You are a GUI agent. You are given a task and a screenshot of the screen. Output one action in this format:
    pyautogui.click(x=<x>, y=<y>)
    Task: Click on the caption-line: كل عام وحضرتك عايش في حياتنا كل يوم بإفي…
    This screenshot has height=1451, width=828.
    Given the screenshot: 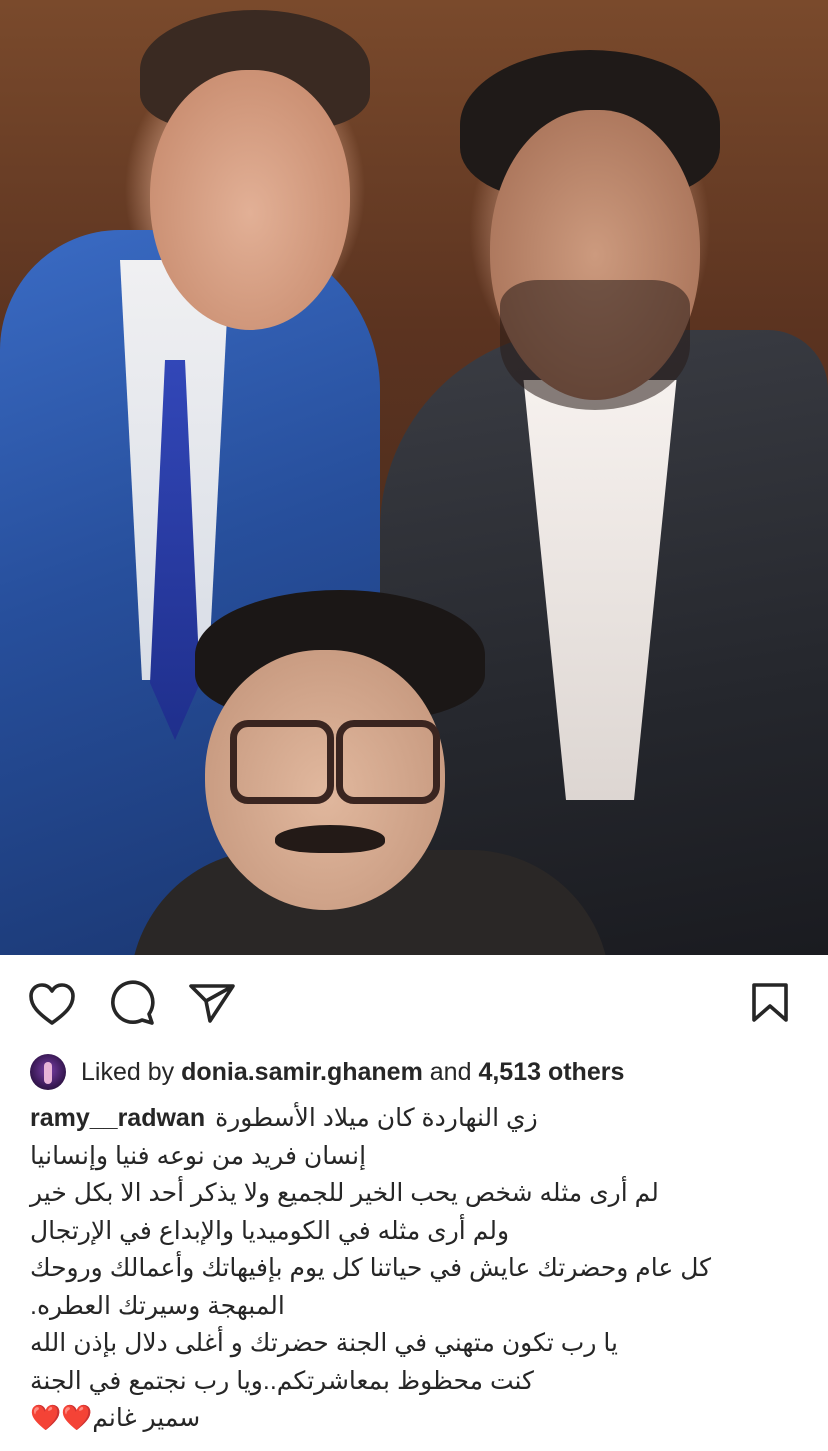 What is the action you would take?
    pyautogui.click(x=371, y=1268)
    